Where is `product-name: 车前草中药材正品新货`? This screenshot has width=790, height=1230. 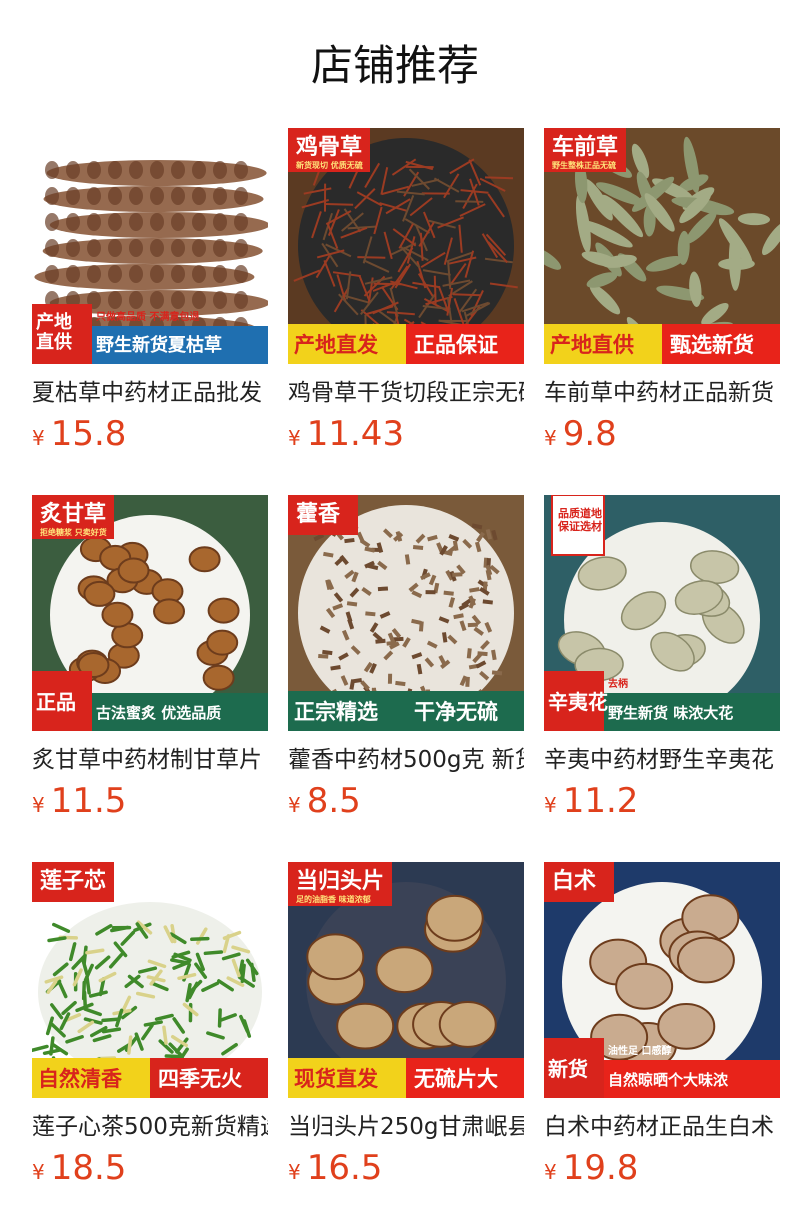 product-name: 车前草中药材正品新货 is located at coordinates (662, 393).